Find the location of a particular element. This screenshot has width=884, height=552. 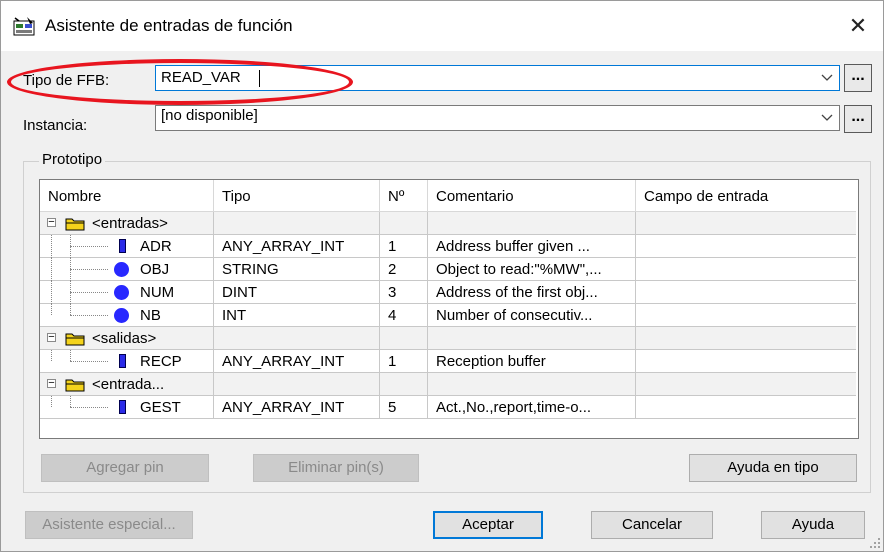

tree-cell: NUM is located at coordinates (127, 292).